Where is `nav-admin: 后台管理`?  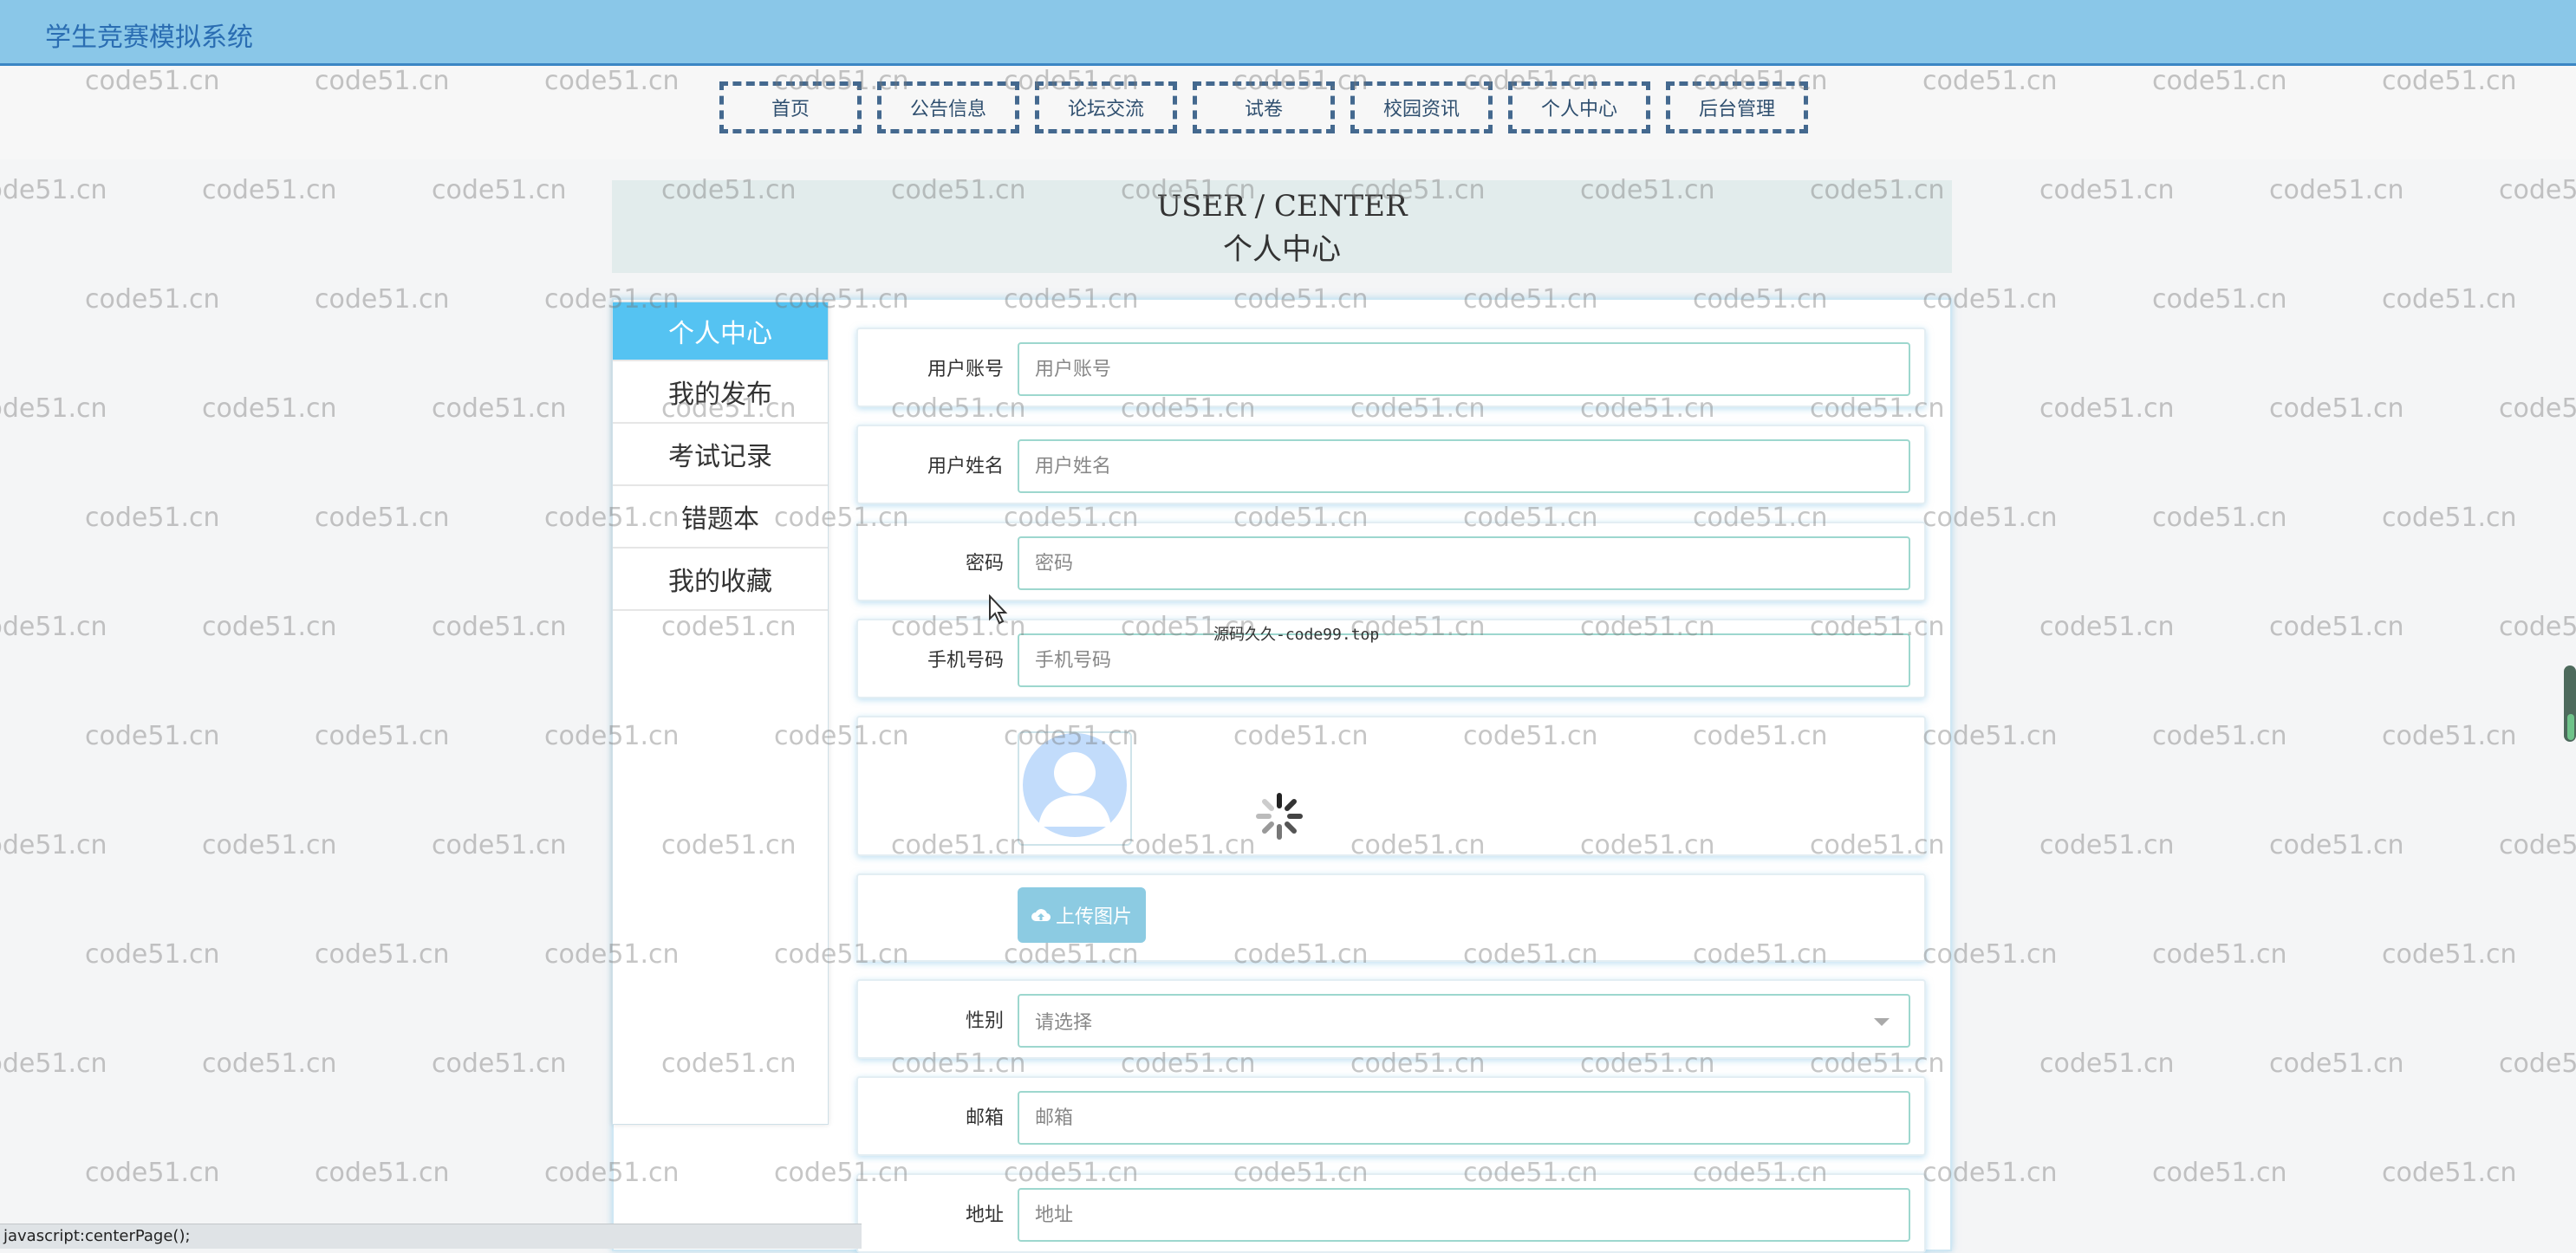
nav-admin: 后台管理 is located at coordinates (1737, 107).